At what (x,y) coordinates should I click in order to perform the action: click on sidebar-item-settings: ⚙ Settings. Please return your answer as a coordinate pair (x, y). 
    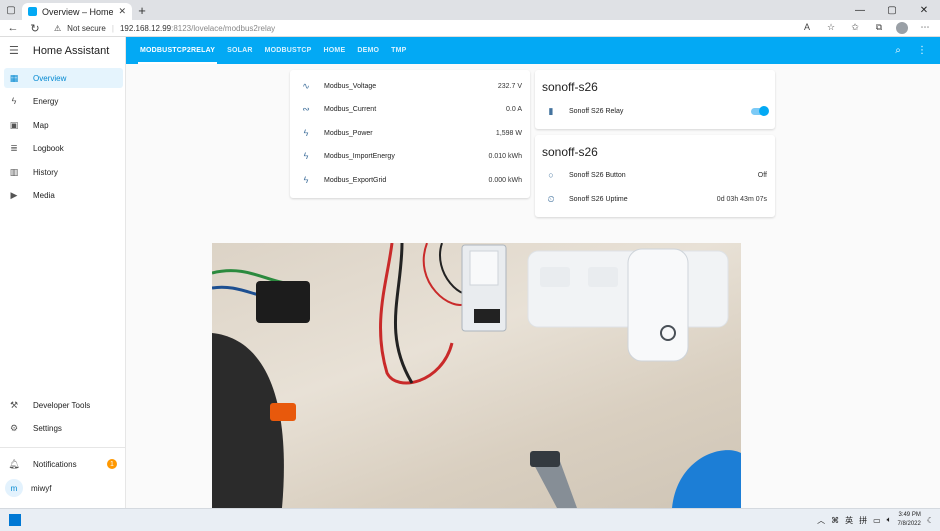
    Looking at the image, I should click on (63, 428).